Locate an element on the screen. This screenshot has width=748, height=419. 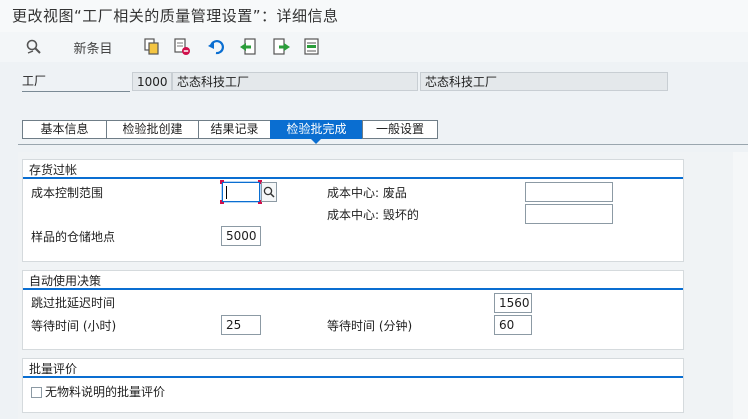
cost-center-destroyed-input is located at coordinates (569, 214).